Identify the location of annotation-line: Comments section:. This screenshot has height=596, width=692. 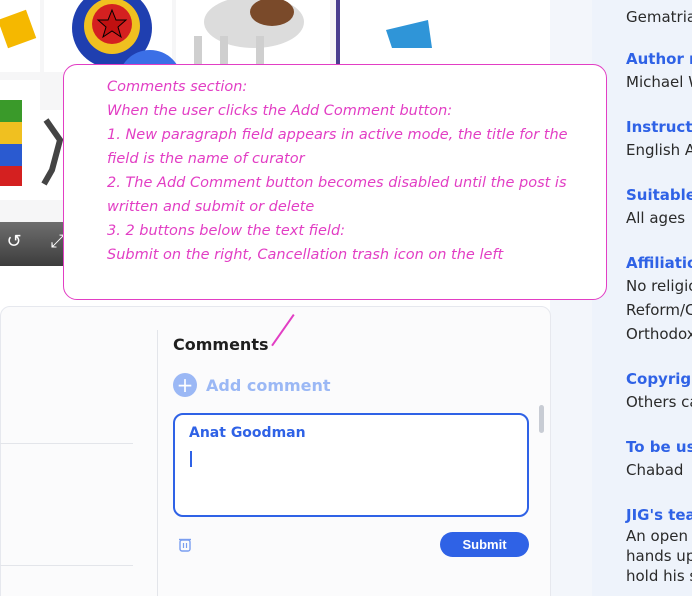
(177, 87).